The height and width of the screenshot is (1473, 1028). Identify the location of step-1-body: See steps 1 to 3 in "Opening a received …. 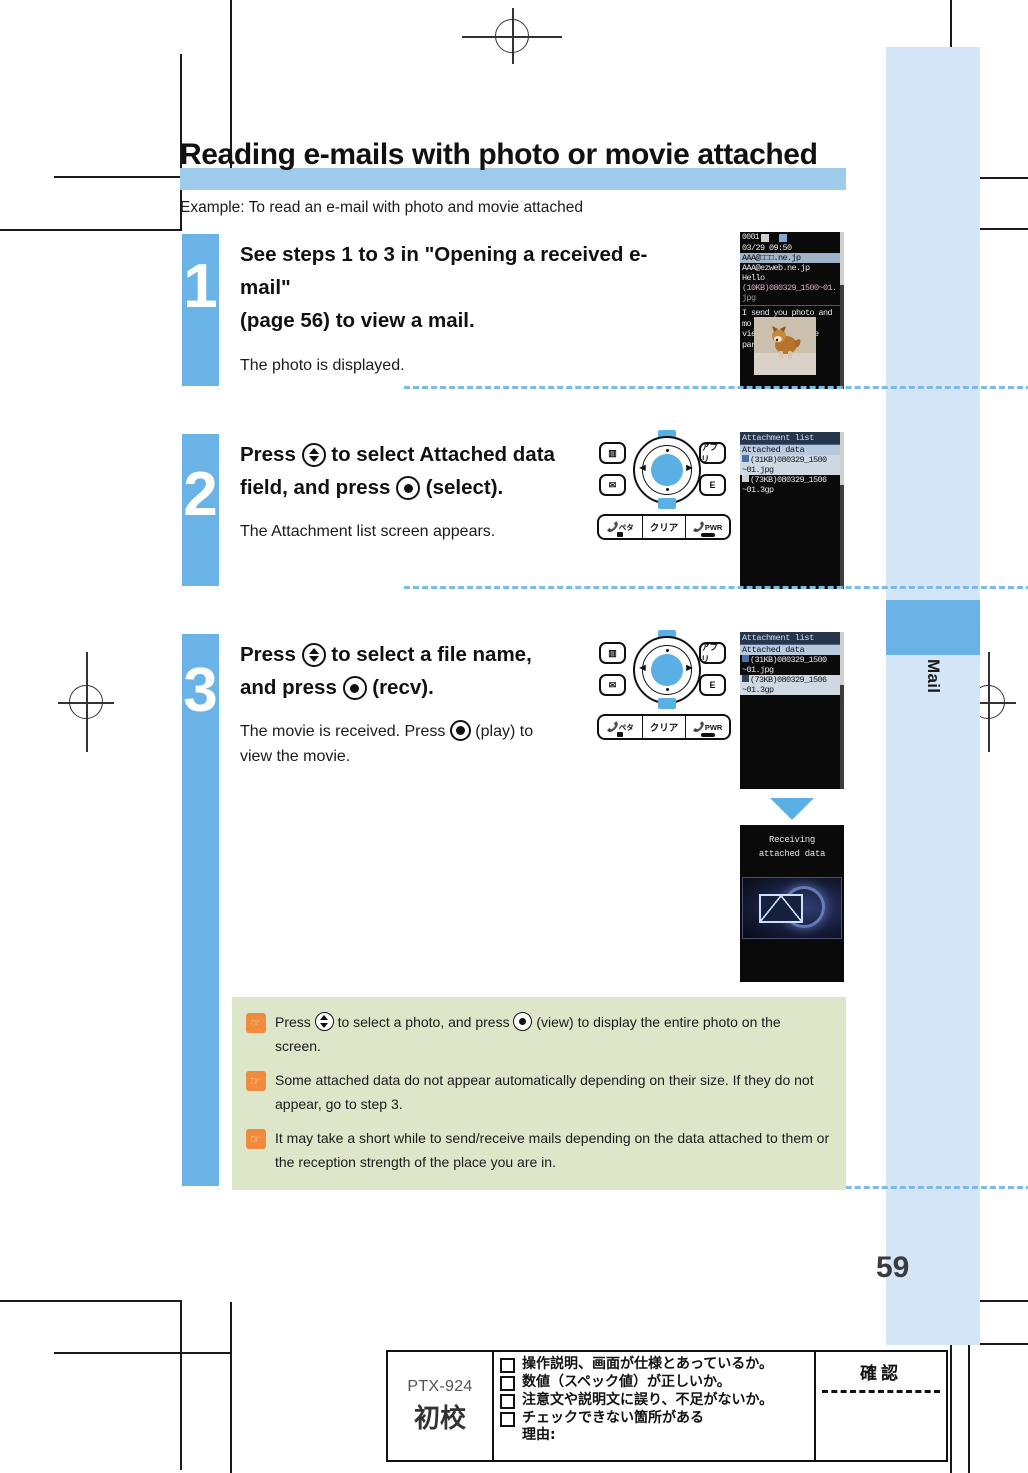
(455, 308).